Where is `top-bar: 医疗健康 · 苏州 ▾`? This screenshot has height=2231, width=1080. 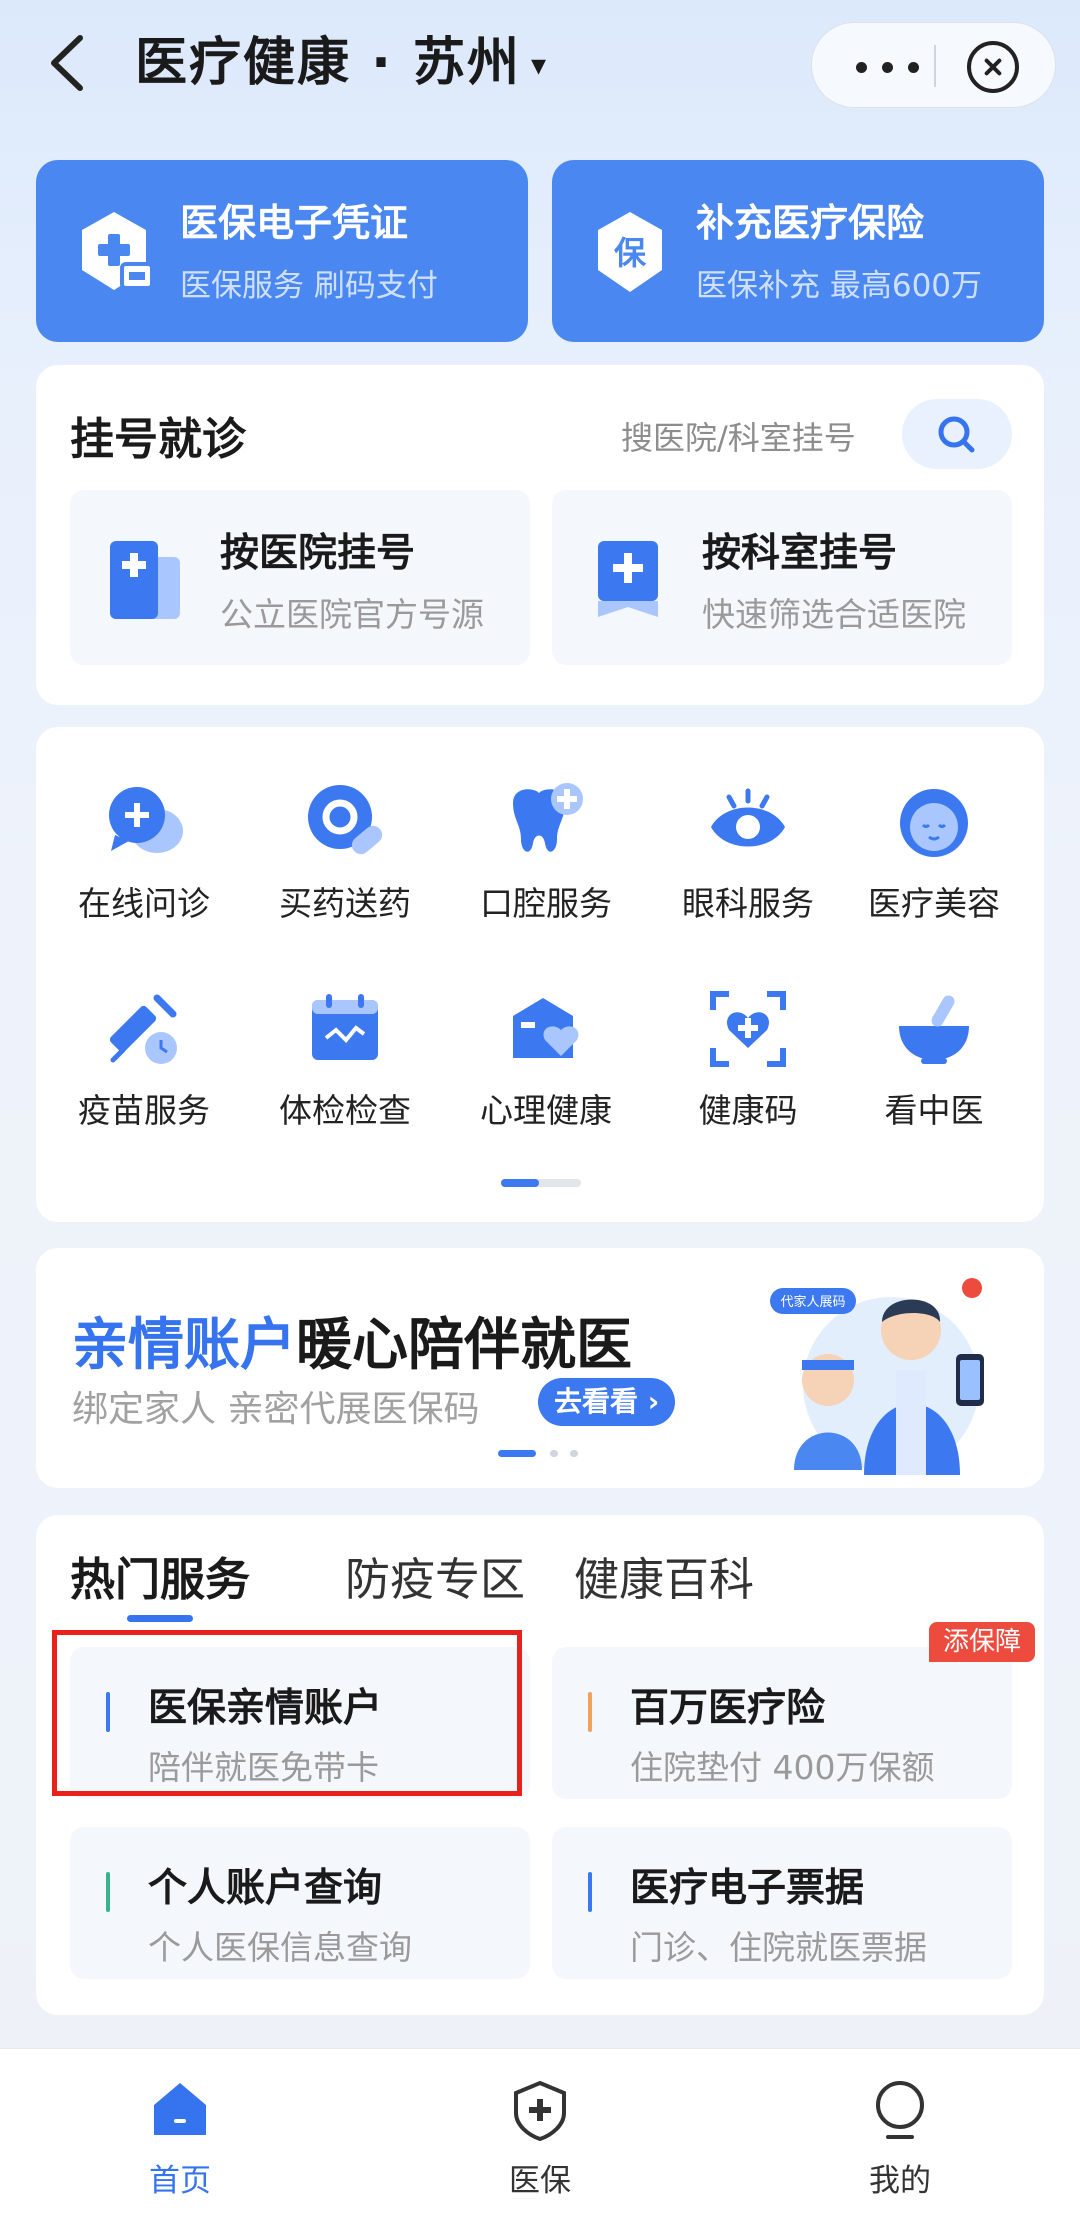 top-bar: 医疗健康 · 苏州 ▾ is located at coordinates (540, 67).